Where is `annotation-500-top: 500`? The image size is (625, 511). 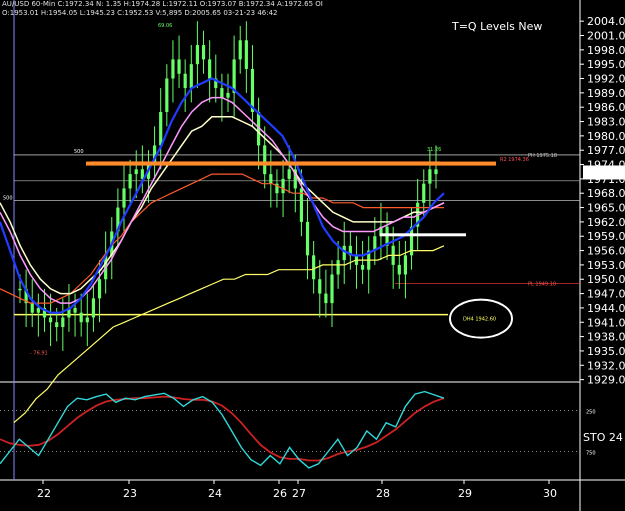 annotation-500-top: 500 is located at coordinates (79, 152).